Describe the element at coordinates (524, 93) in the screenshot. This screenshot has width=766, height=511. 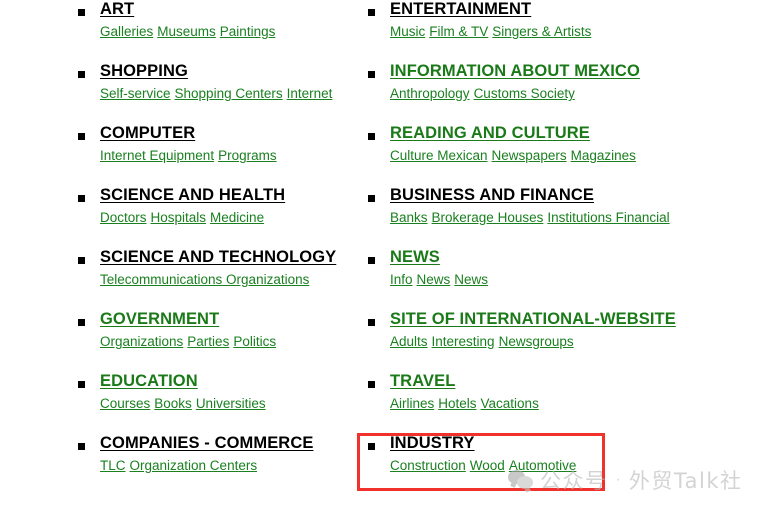
I see `category-link: Customs Society` at that location.